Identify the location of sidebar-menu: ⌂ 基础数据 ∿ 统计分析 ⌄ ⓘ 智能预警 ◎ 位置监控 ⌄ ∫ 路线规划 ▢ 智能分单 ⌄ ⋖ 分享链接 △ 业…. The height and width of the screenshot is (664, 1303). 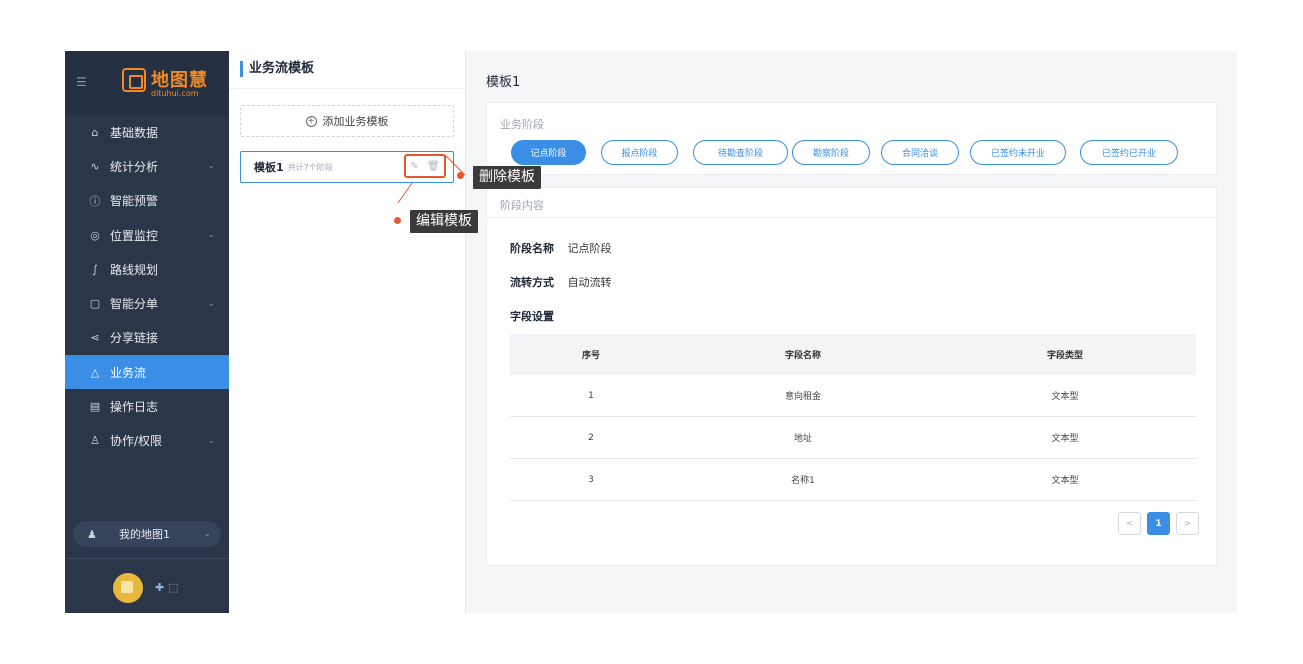
(147, 286).